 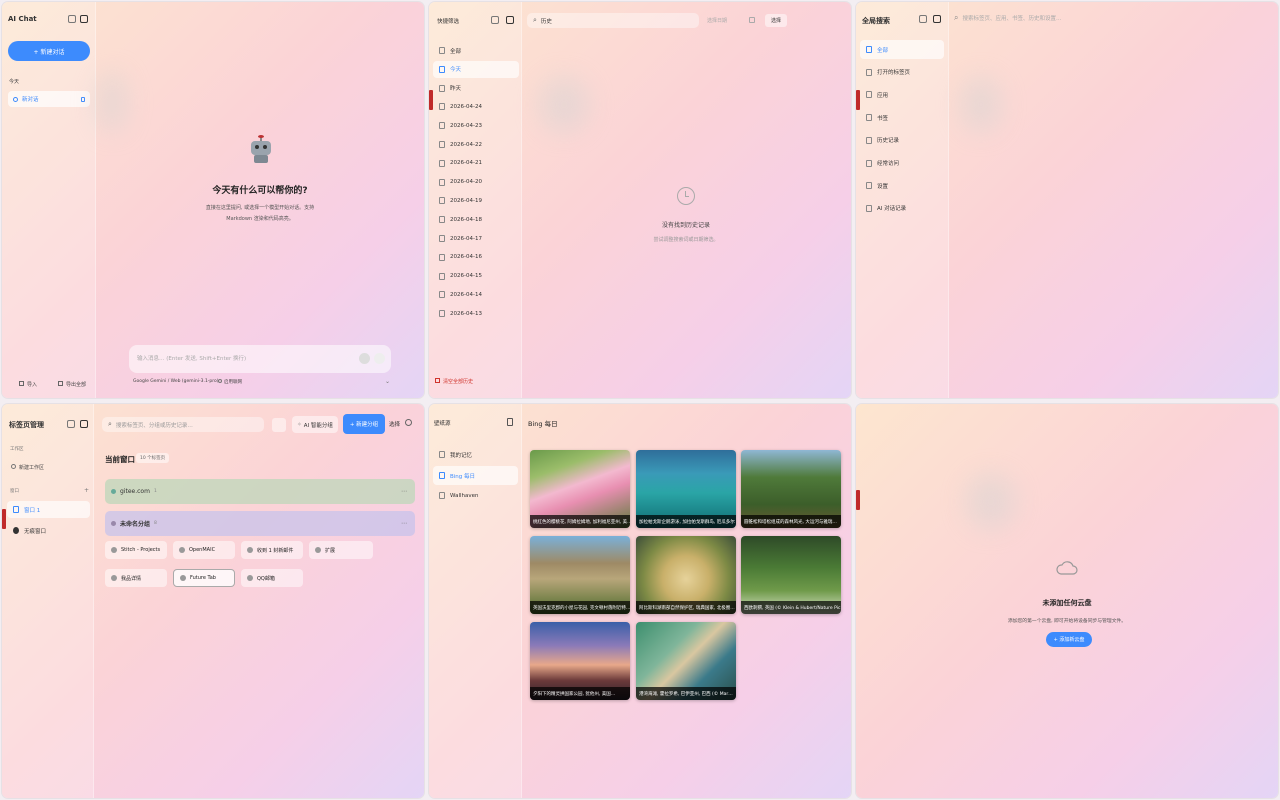 I want to click on search-category-item: 设置, so click(x=902, y=185).